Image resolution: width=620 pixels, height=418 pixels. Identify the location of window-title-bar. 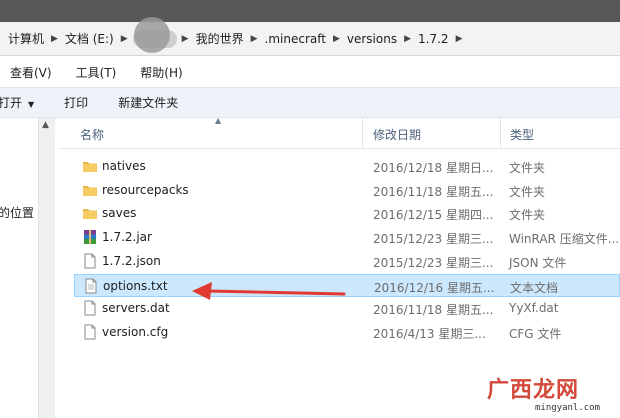
(310, 11).